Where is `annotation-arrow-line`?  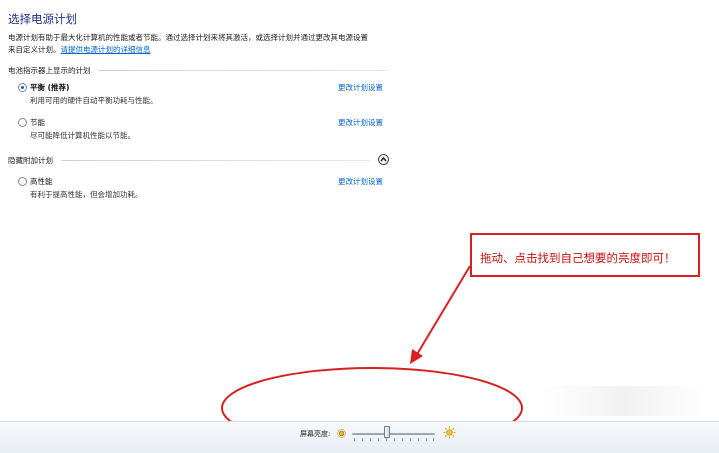
annotation-arrow-line is located at coordinates (443, 311).